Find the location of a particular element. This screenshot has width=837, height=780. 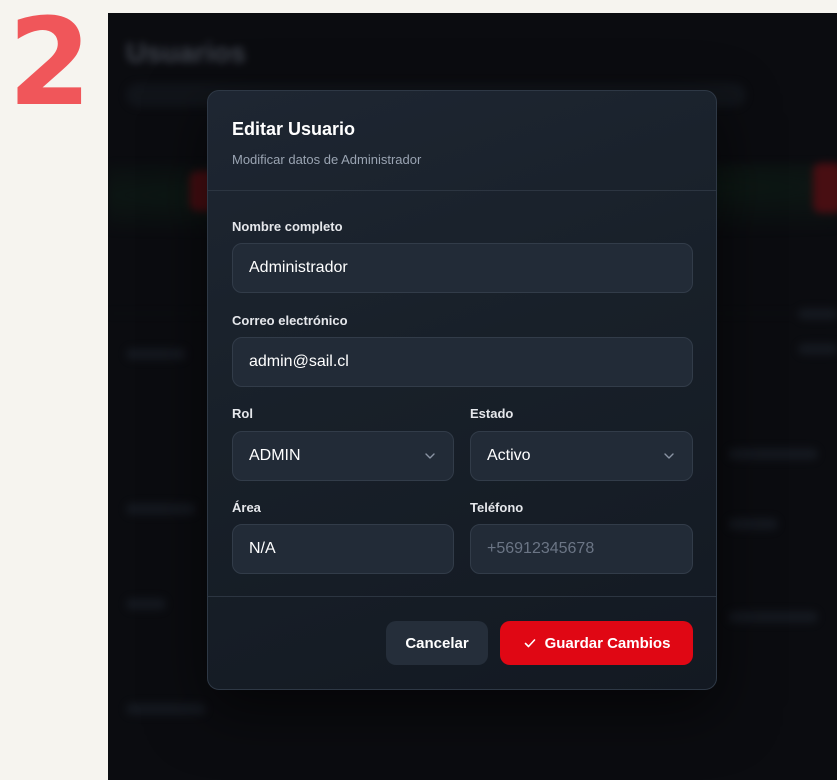

dialog-subtitle: Modificar datos de Administrador is located at coordinates (327, 159).